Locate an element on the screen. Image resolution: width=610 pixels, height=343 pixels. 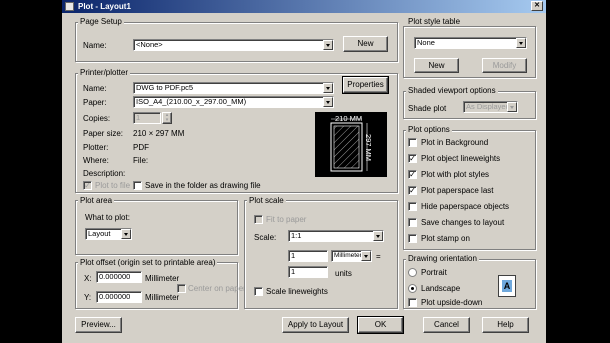
what-to-plot-value: Layout is located at coordinates (99, 233).